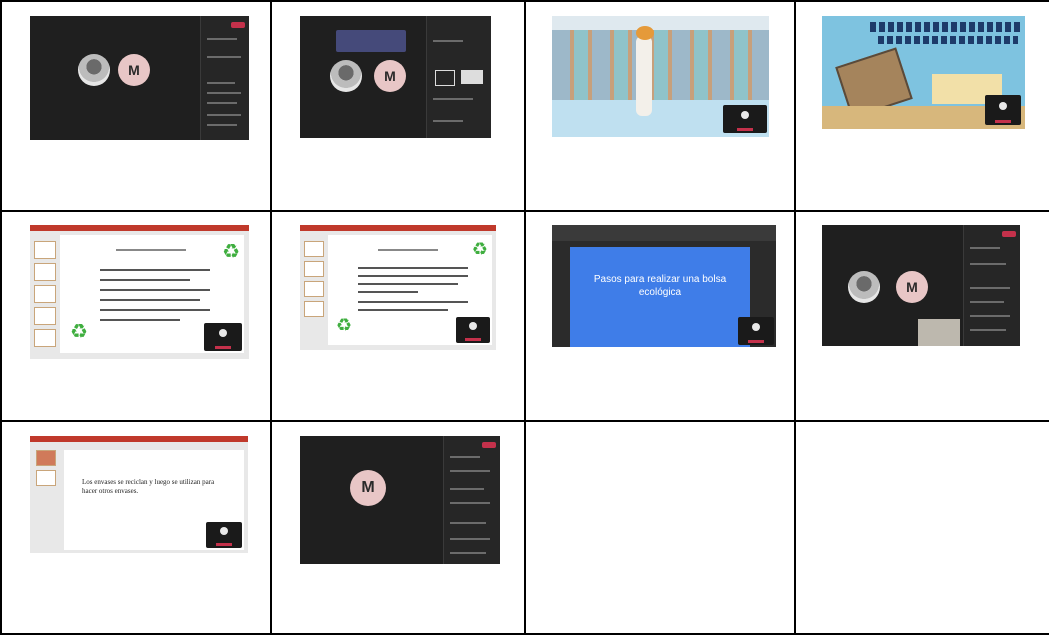  I want to click on teams-call-video-screenshot: M, so click(921, 285).